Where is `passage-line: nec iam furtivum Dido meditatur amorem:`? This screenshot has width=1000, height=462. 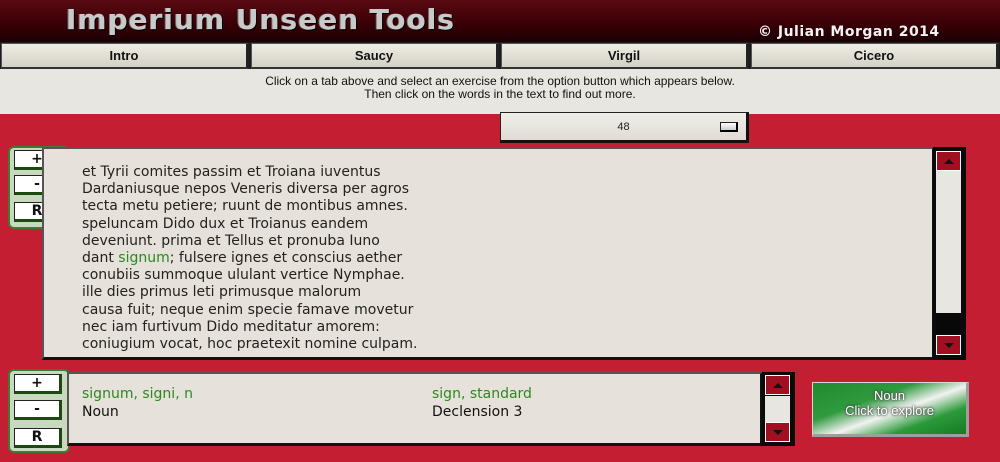 passage-line: nec iam furtivum Dido meditatur amorem: is located at coordinates (231, 327).